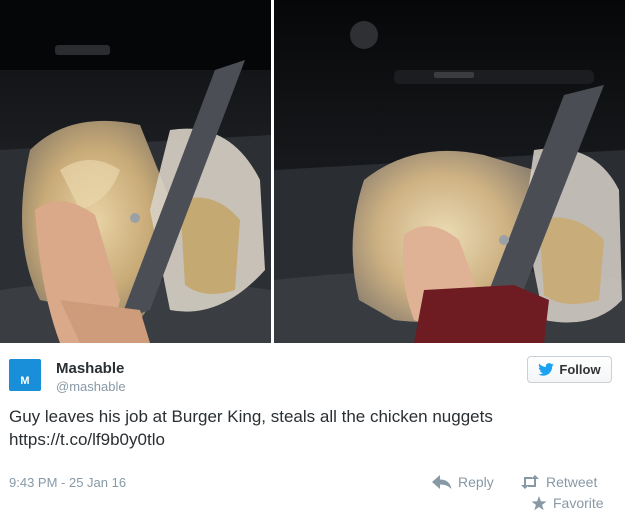  I want to click on twitter-bird-icon, so click(546, 369).